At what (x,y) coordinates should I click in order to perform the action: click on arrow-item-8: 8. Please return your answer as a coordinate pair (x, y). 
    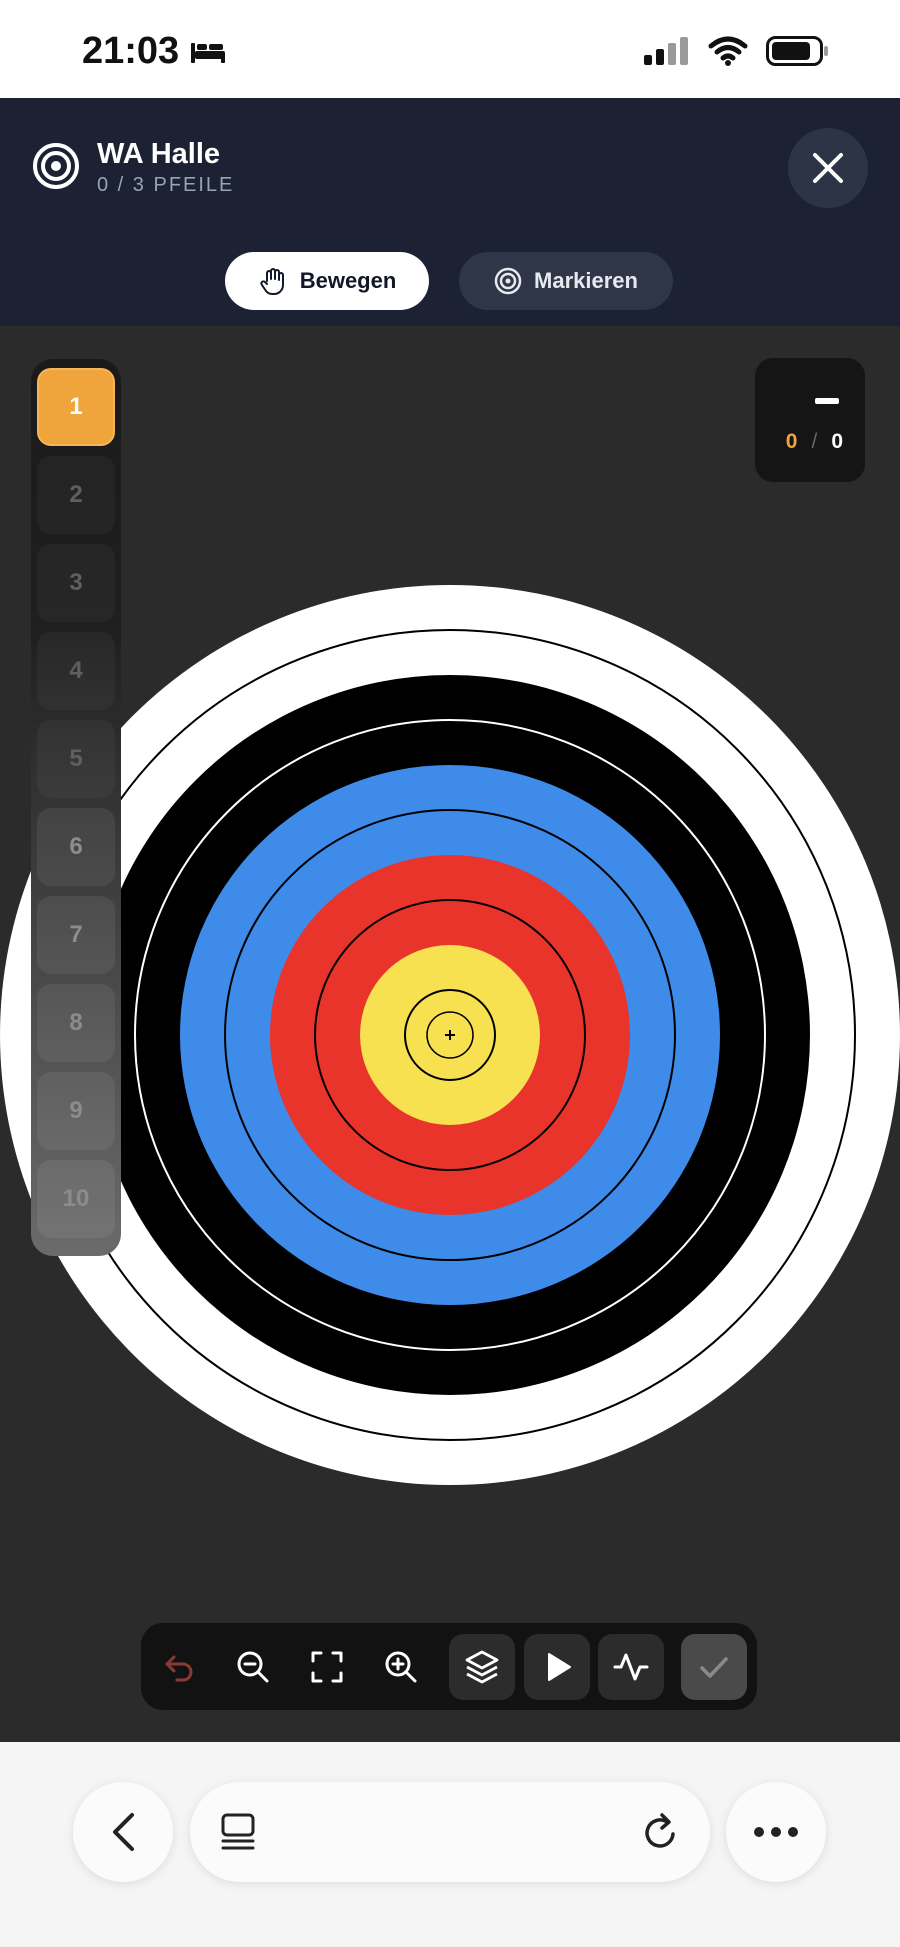
    Looking at the image, I should click on (76, 1023).